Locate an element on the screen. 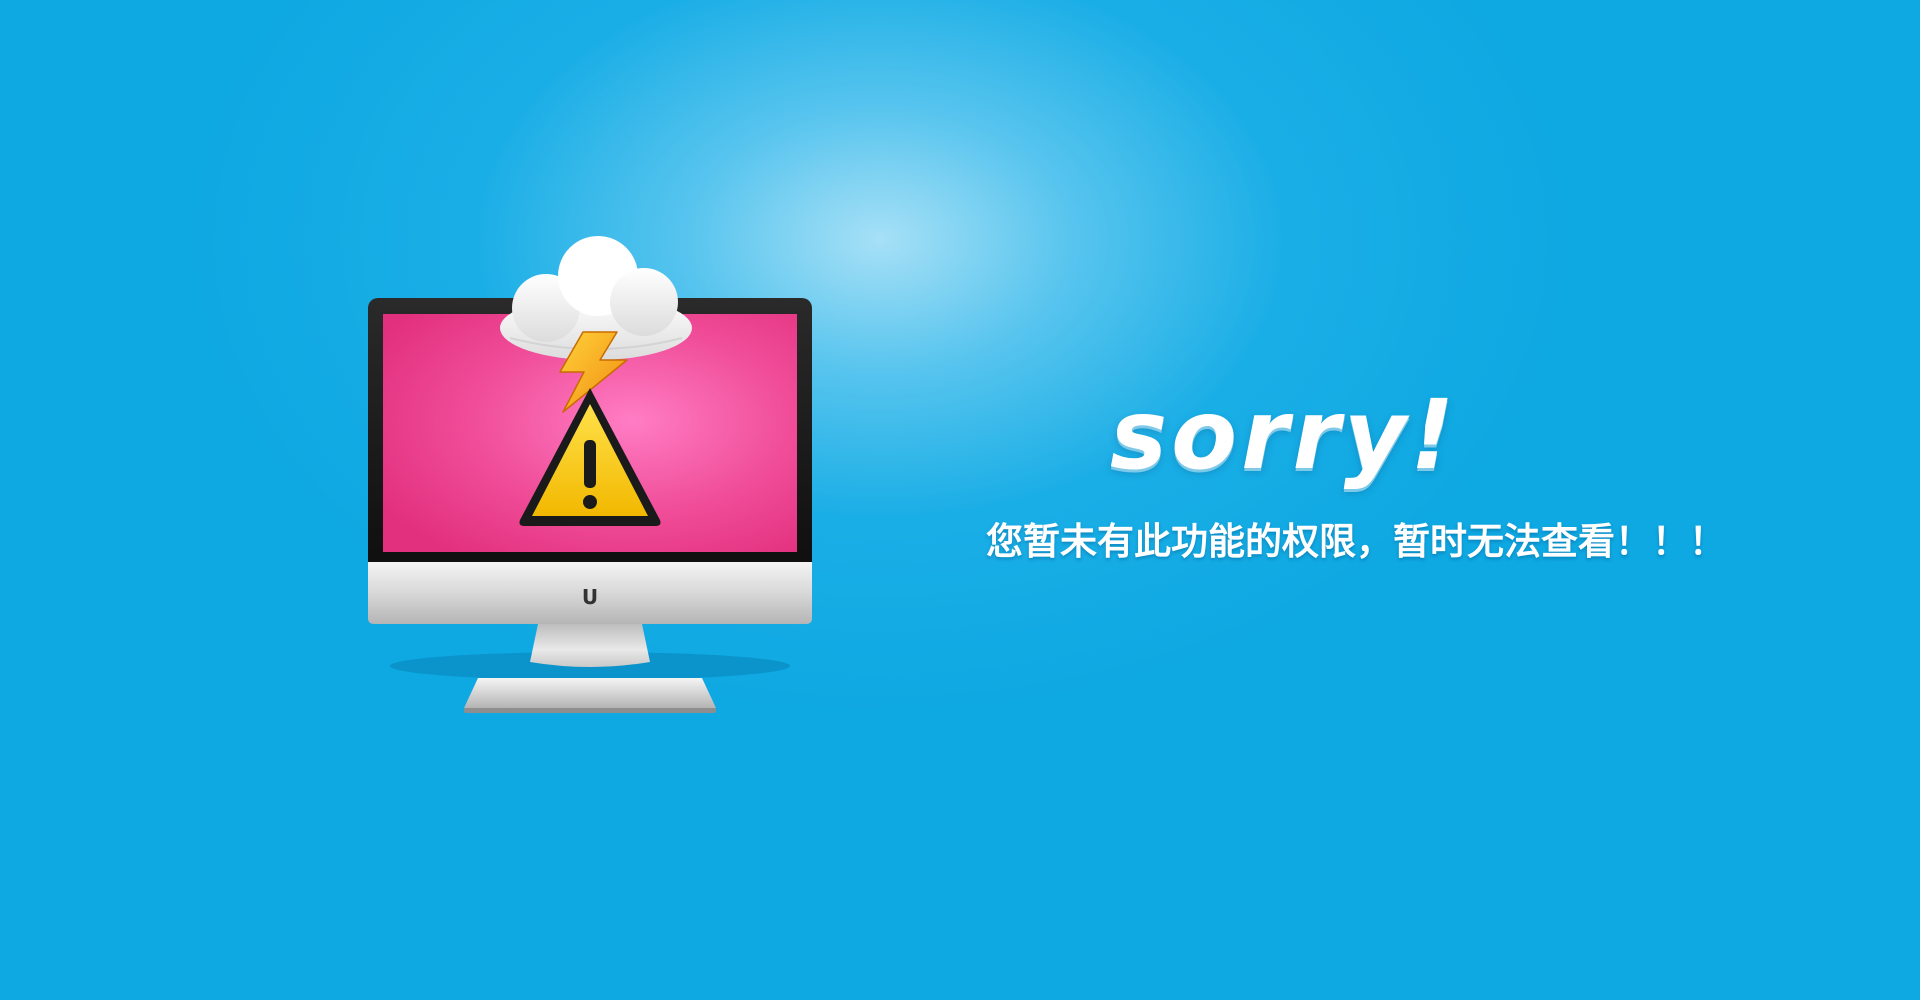  computer-monitor-icon: U is located at coordinates (590, 474).